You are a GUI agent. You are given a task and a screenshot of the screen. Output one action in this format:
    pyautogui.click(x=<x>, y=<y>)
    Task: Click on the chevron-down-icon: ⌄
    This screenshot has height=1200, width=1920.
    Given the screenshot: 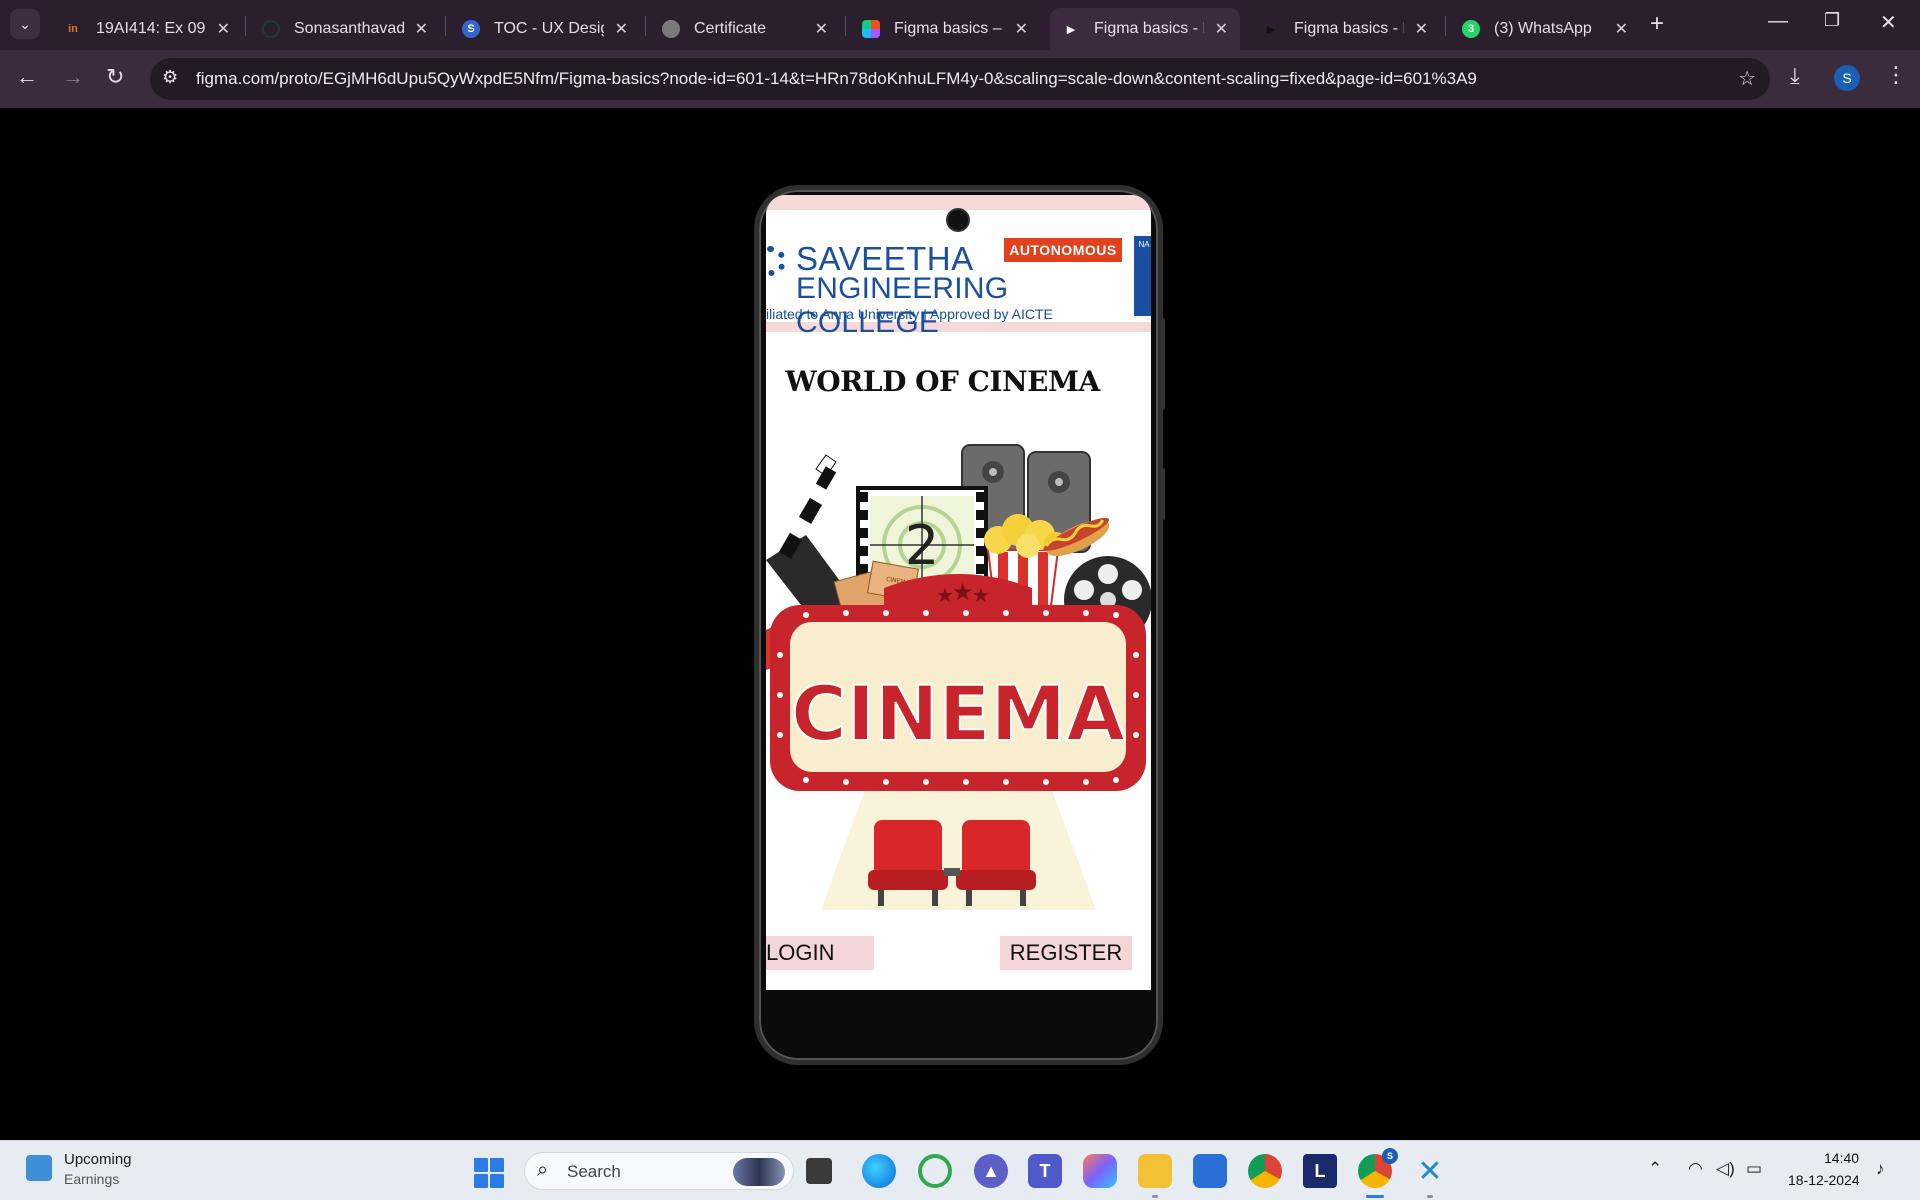 What is the action you would take?
    pyautogui.click(x=25, y=23)
    